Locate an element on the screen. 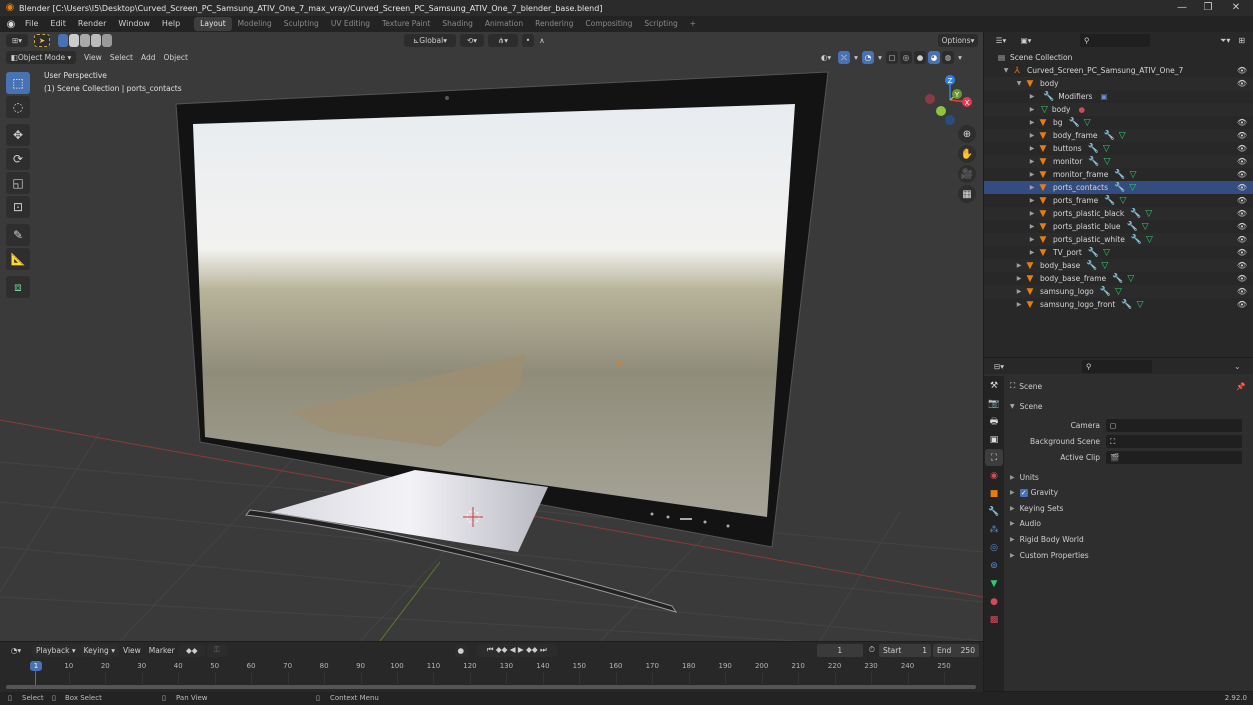  pan-view-icon: ✋ is located at coordinates (967, 154).